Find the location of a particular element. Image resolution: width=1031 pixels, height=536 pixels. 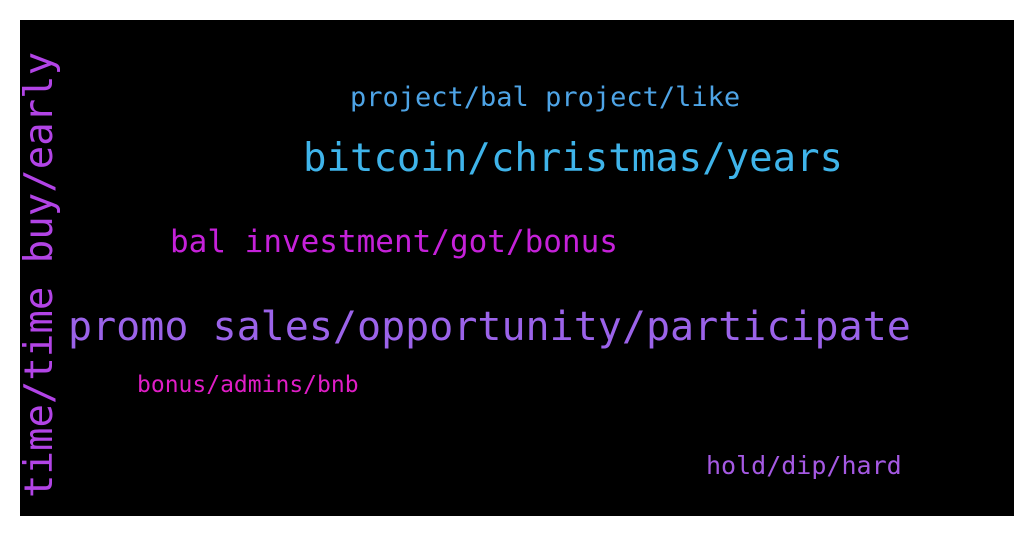

word-promo-sales-opportunity-participate: promo sales/opportunity/participate is located at coordinates (489, 327).